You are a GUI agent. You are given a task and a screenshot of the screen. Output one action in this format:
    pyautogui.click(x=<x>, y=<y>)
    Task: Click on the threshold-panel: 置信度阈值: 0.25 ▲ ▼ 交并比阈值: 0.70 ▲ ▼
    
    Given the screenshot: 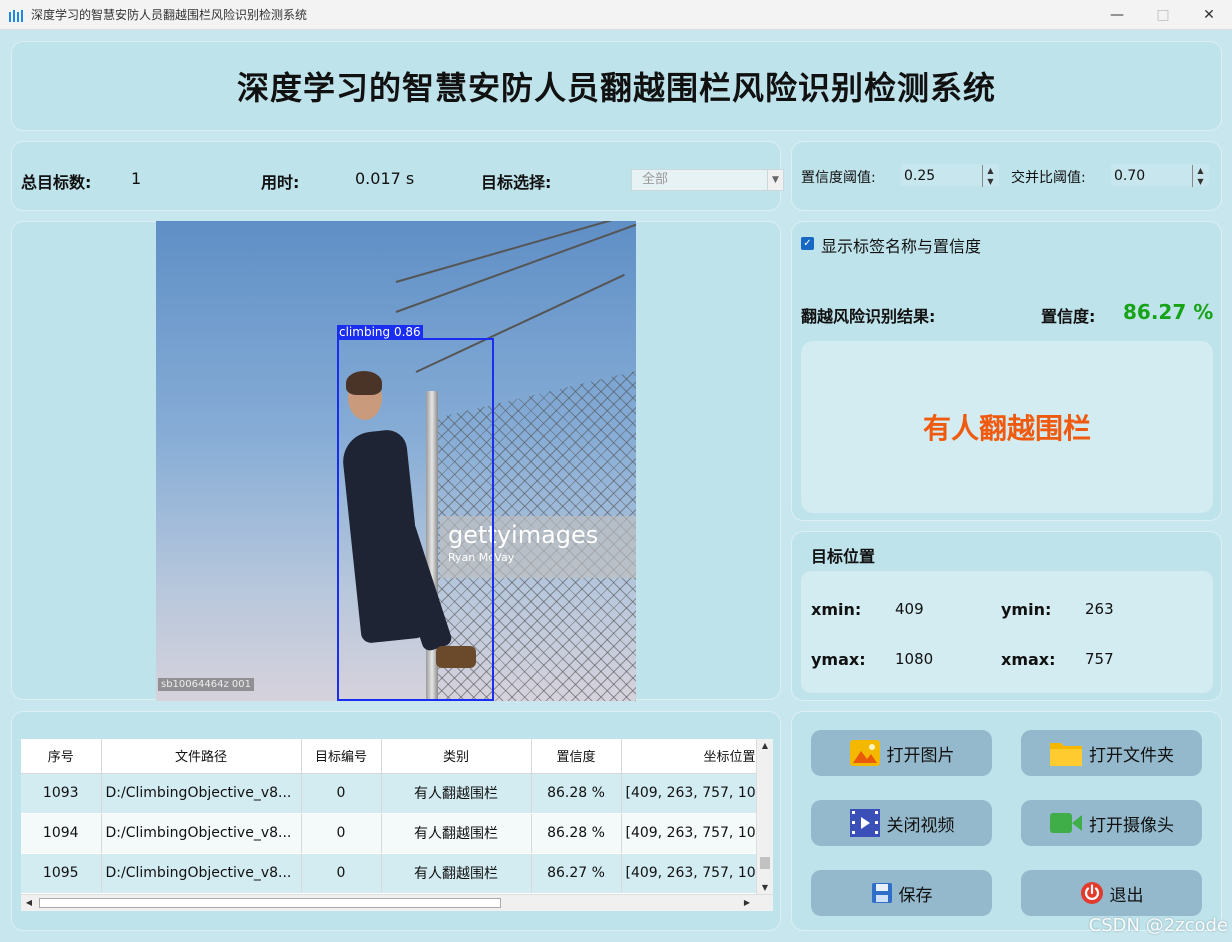 What is the action you would take?
    pyautogui.click(x=1006, y=176)
    